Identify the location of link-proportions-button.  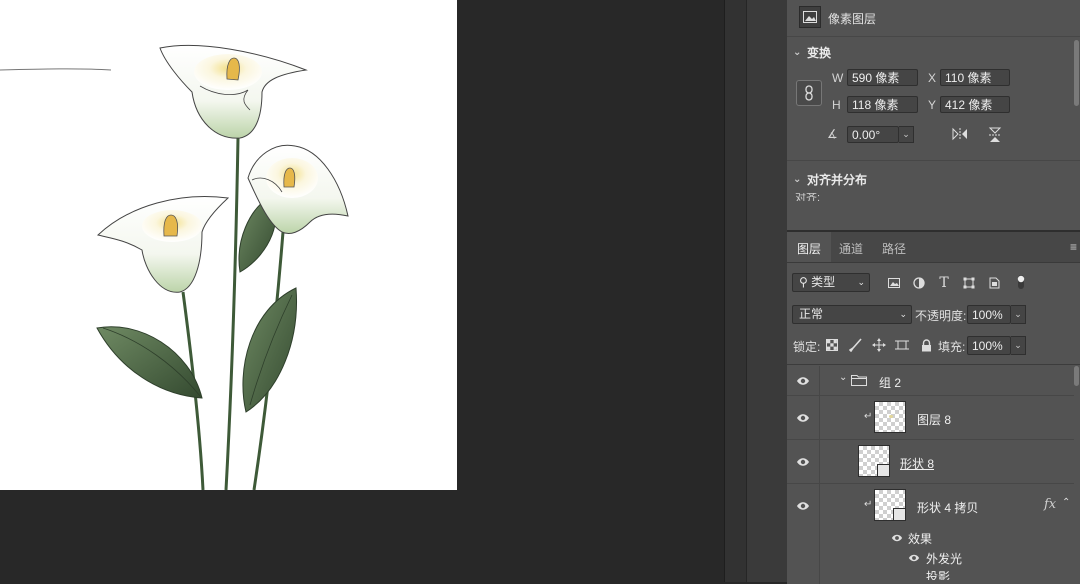
(809, 93).